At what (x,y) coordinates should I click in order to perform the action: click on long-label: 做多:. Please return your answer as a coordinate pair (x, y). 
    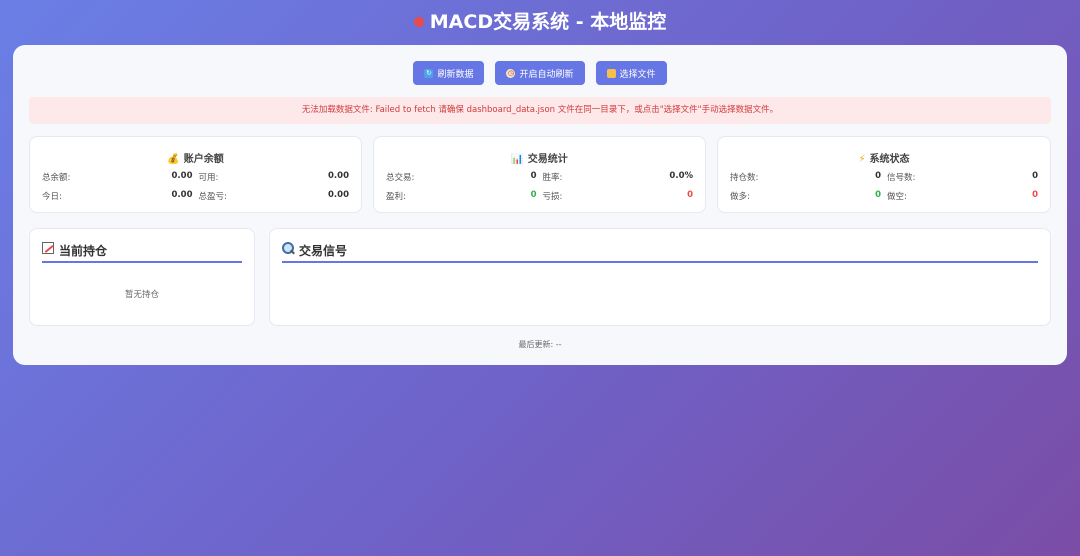
    Looking at the image, I should click on (740, 197).